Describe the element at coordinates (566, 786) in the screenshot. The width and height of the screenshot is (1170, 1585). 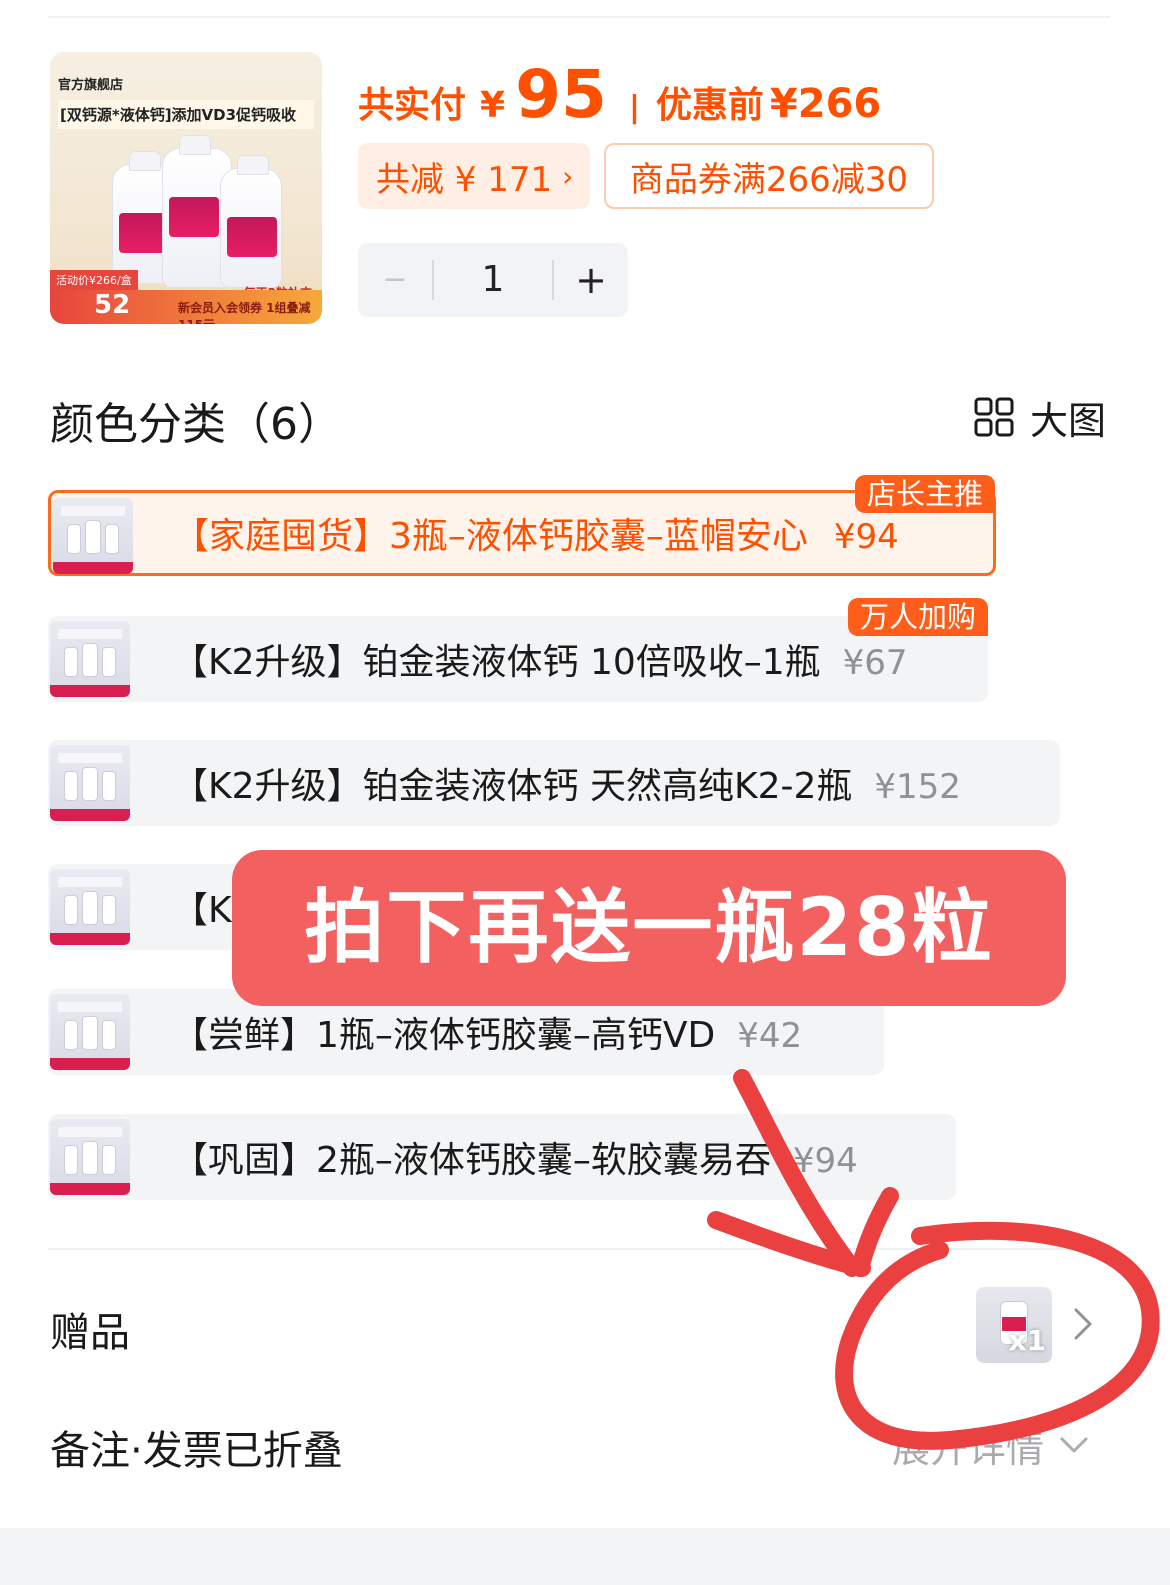
I see `option-label: 【K2升级】铂金装液体钙 天然高纯K2-2瓶 ¥152` at that location.